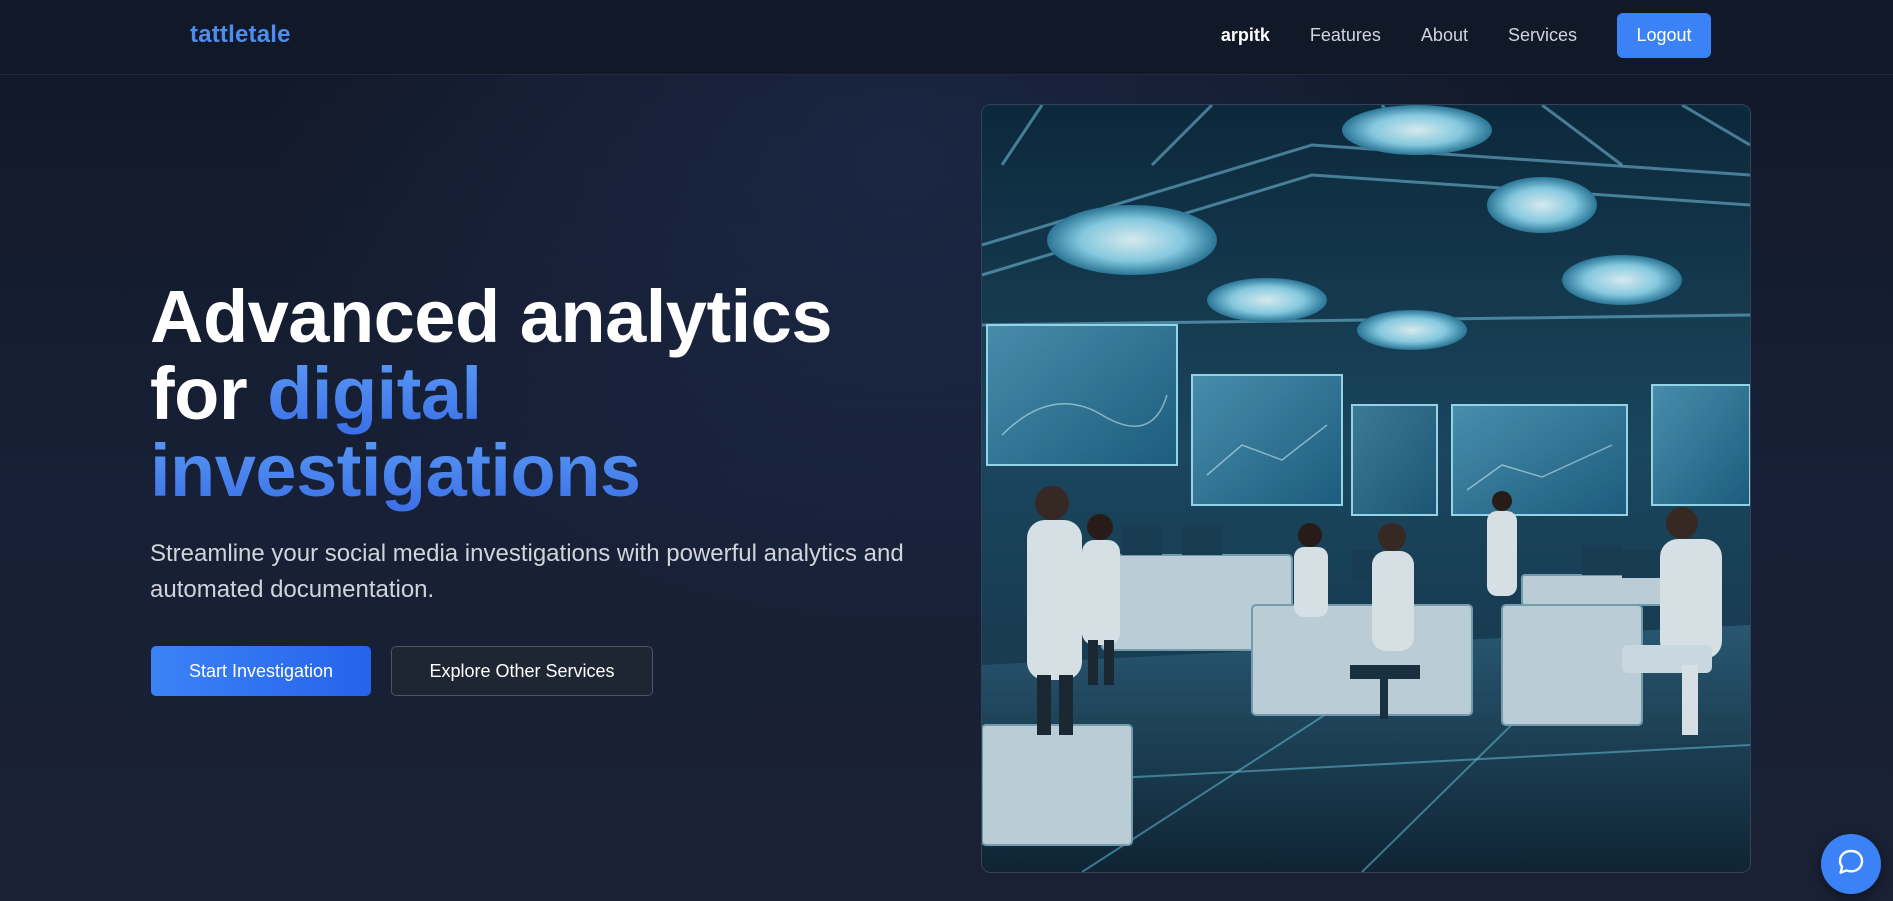  I want to click on hero-headline-accent-investigations: investigations, so click(395, 470).